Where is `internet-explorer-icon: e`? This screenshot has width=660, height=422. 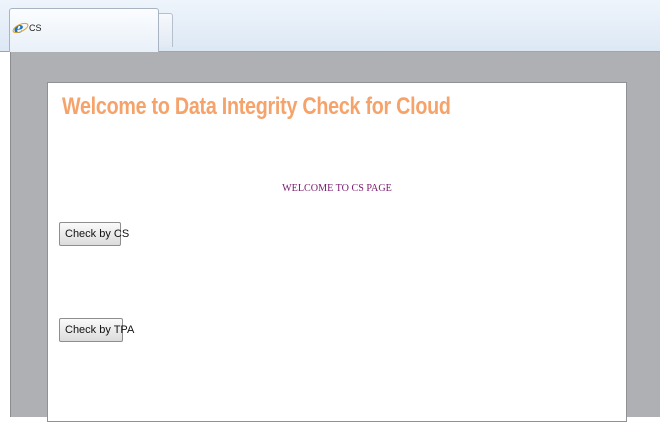 internet-explorer-icon: e is located at coordinates (20, 28).